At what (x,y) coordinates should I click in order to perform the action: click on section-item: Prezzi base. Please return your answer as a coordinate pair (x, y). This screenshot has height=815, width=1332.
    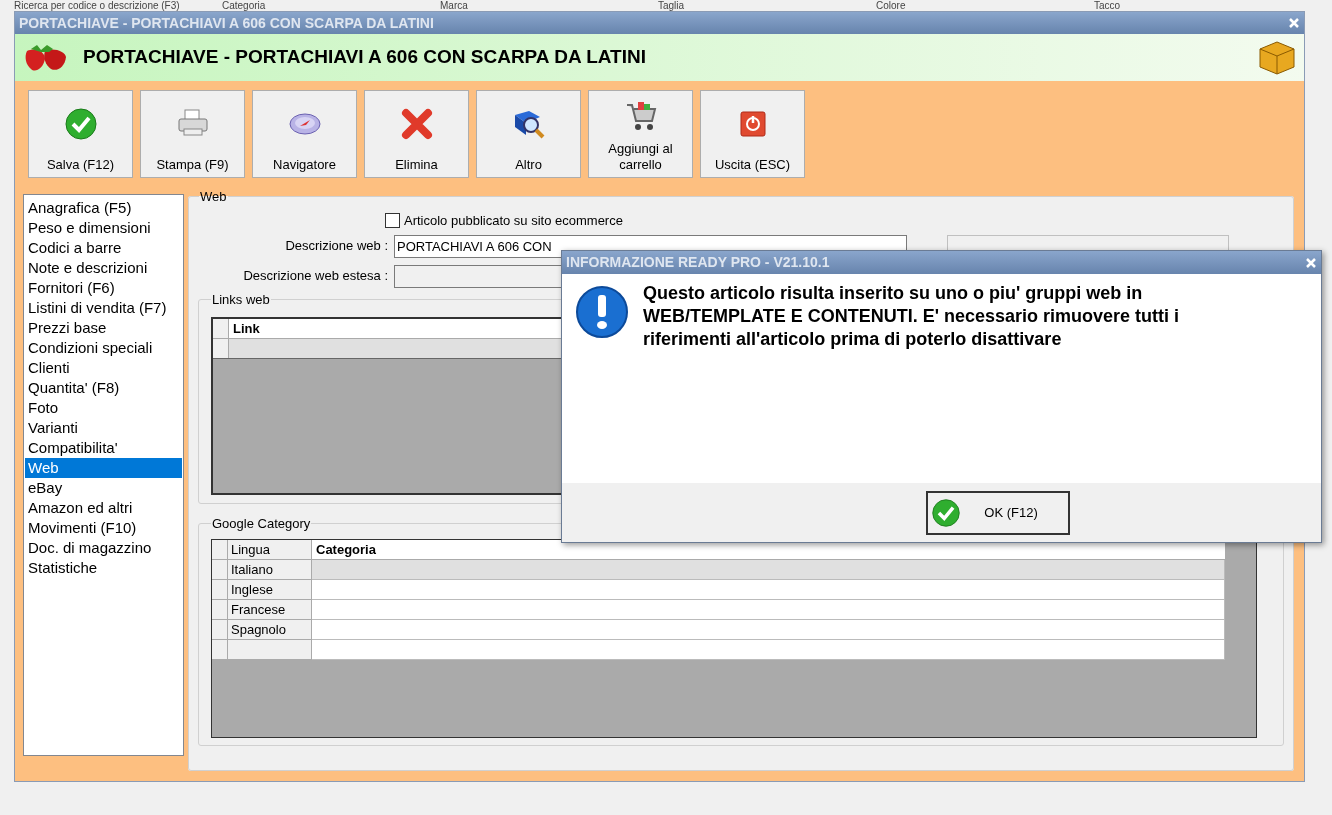
    Looking at the image, I should click on (103, 328).